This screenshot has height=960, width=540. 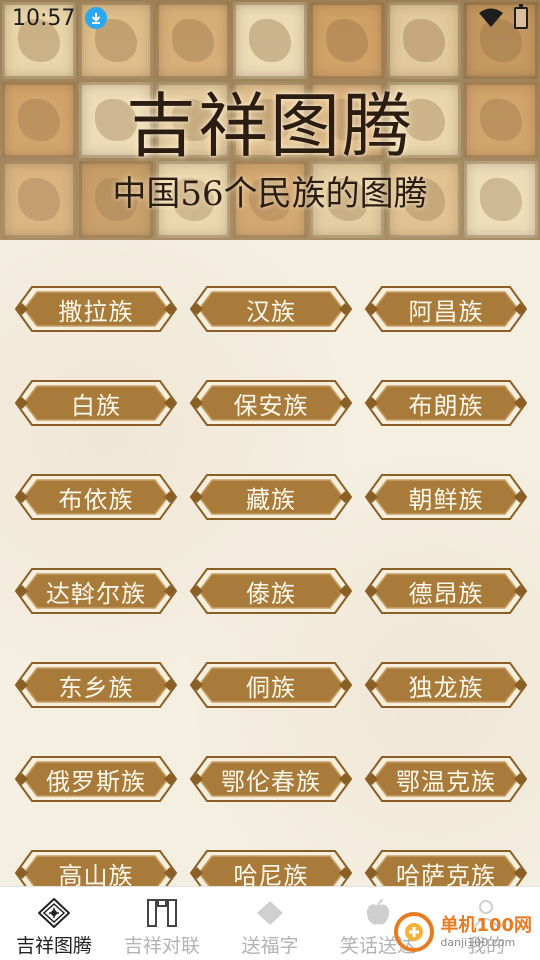 I want to click on ethnic-group-button: 德昂族, so click(x=446, y=591).